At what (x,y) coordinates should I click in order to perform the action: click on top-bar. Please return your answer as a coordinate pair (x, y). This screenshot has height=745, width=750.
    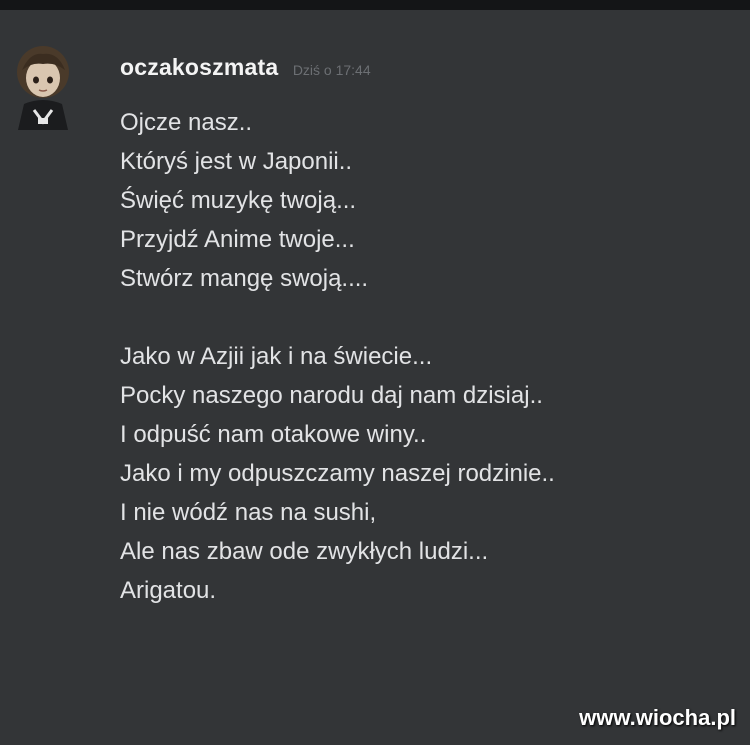
    Looking at the image, I should click on (375, 5).